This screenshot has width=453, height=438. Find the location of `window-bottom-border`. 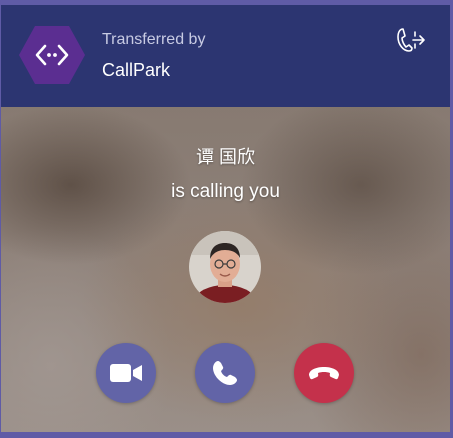

window-bottom-border is located at coordinates (226, 435).